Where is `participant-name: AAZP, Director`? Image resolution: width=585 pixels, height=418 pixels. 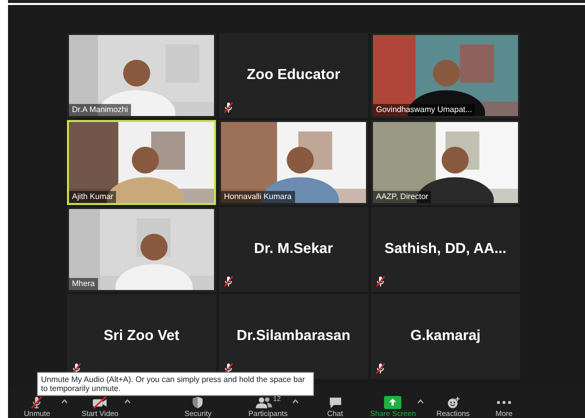
participant-name: AAZP, Director is located at coordinates (402, 197).